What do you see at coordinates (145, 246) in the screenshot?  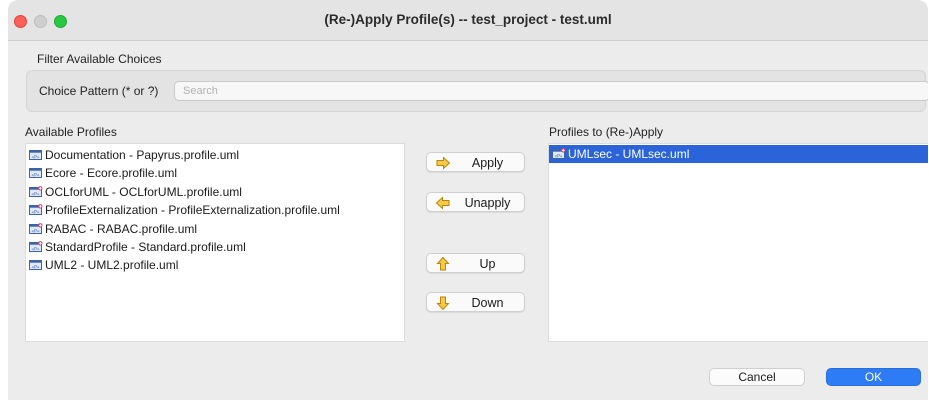 I see `list-item-label: StandardProfile - Standard.profile.uml` at bounding box center [145, 246].